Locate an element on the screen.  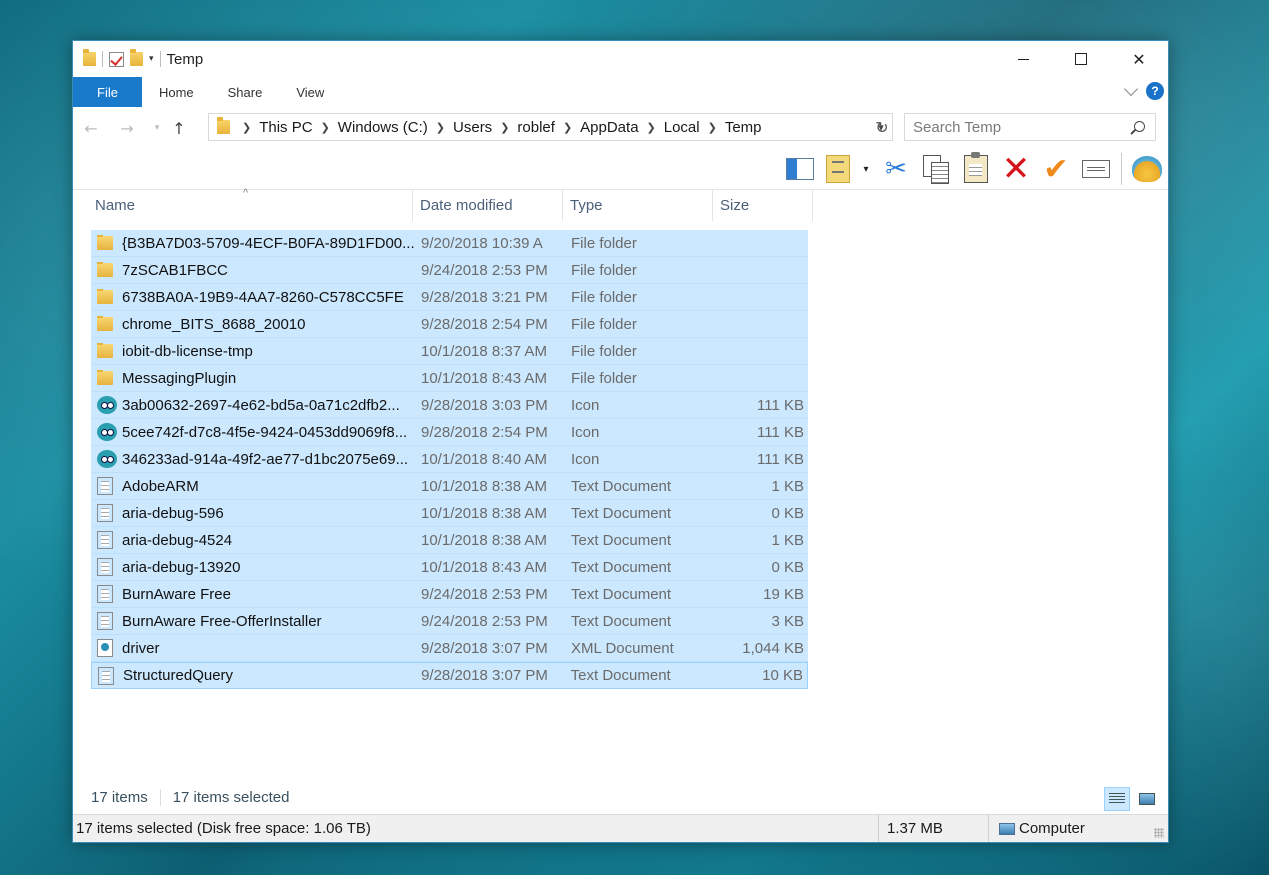
quick-access-toolbar: ▾ is located at coordinates (122, 58).